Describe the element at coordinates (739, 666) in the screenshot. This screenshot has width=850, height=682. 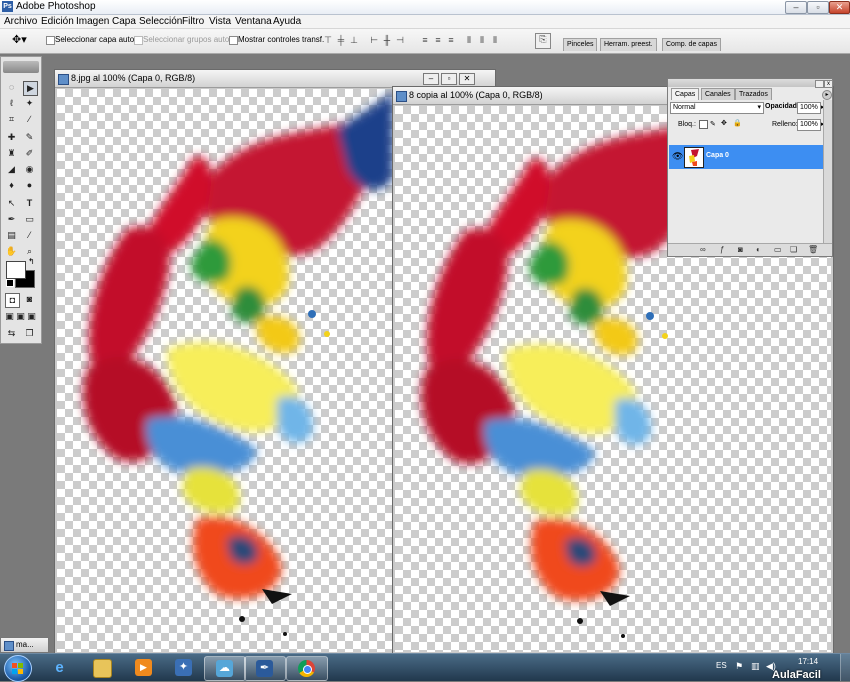
I see `action-center-icon: ⚑` at that location.